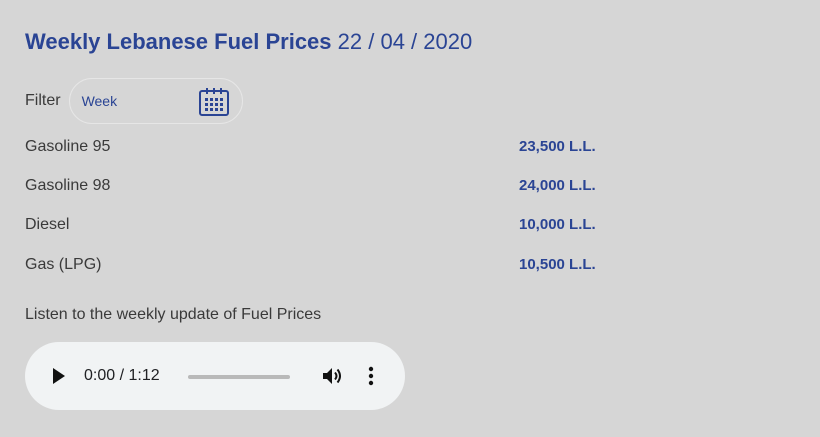  What do you see at coordinates (239, 377) in the screenshot?
I see `audio-progress-bar` at bounding box center [239, 377].